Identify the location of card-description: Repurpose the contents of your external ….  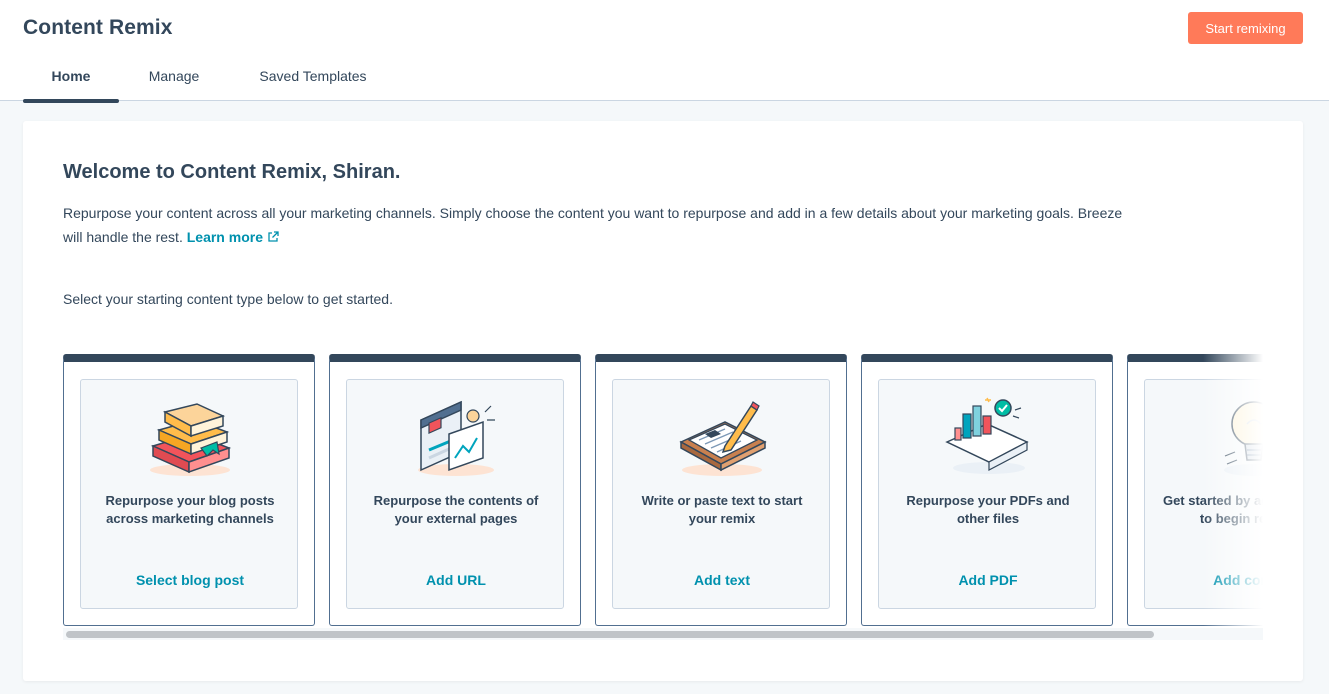
(456, 509).